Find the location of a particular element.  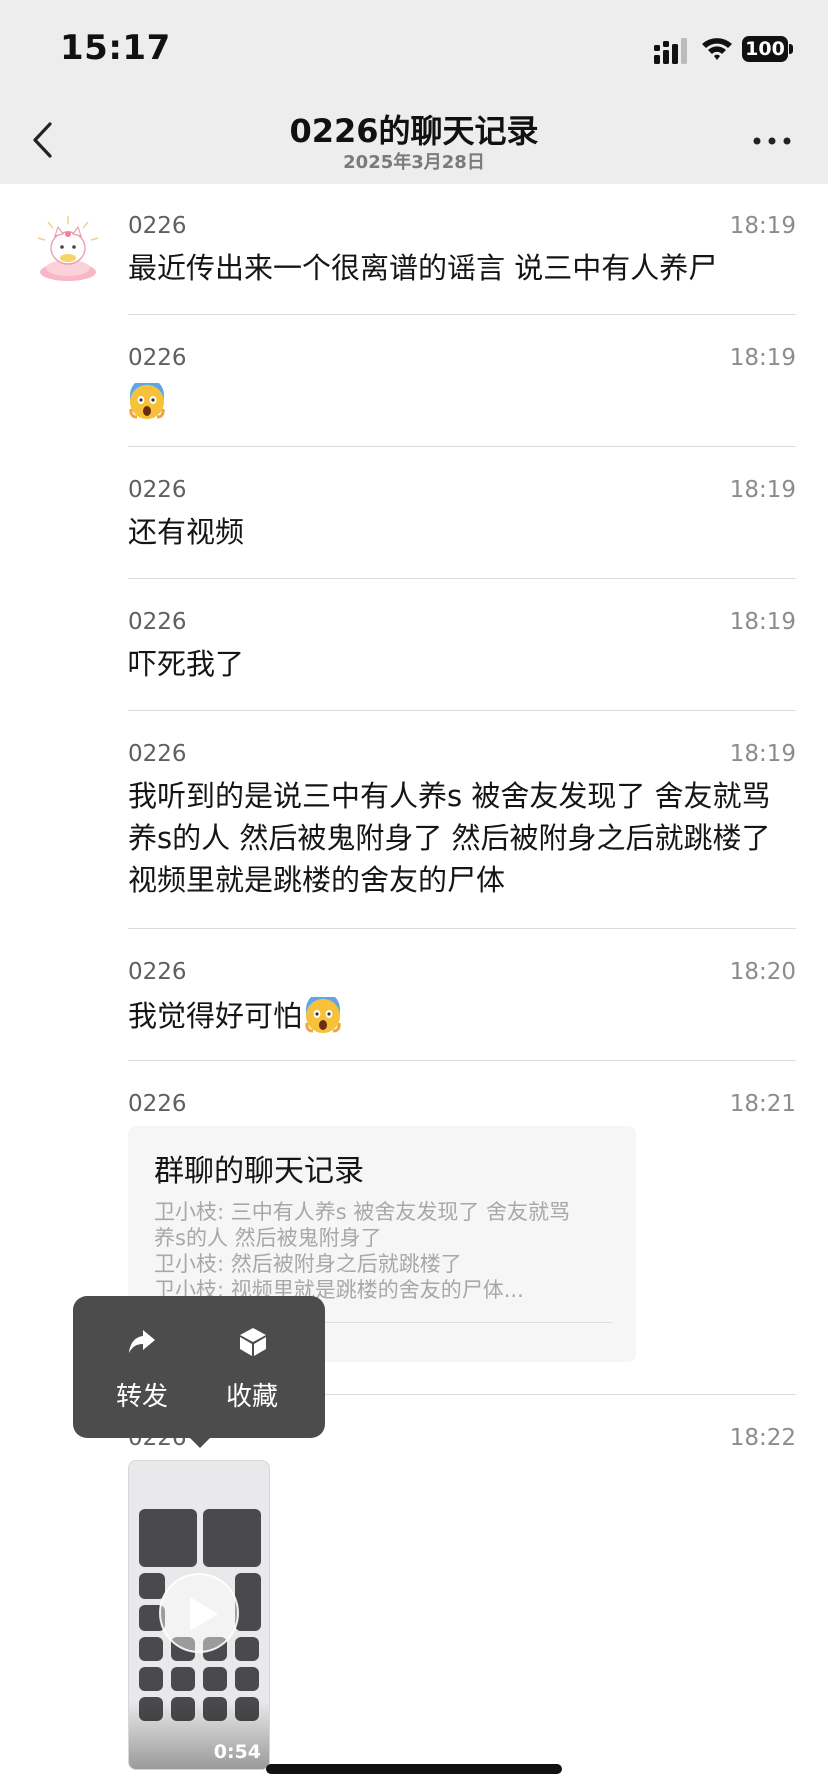

wifi-icon is located at coordinates (717, 49).